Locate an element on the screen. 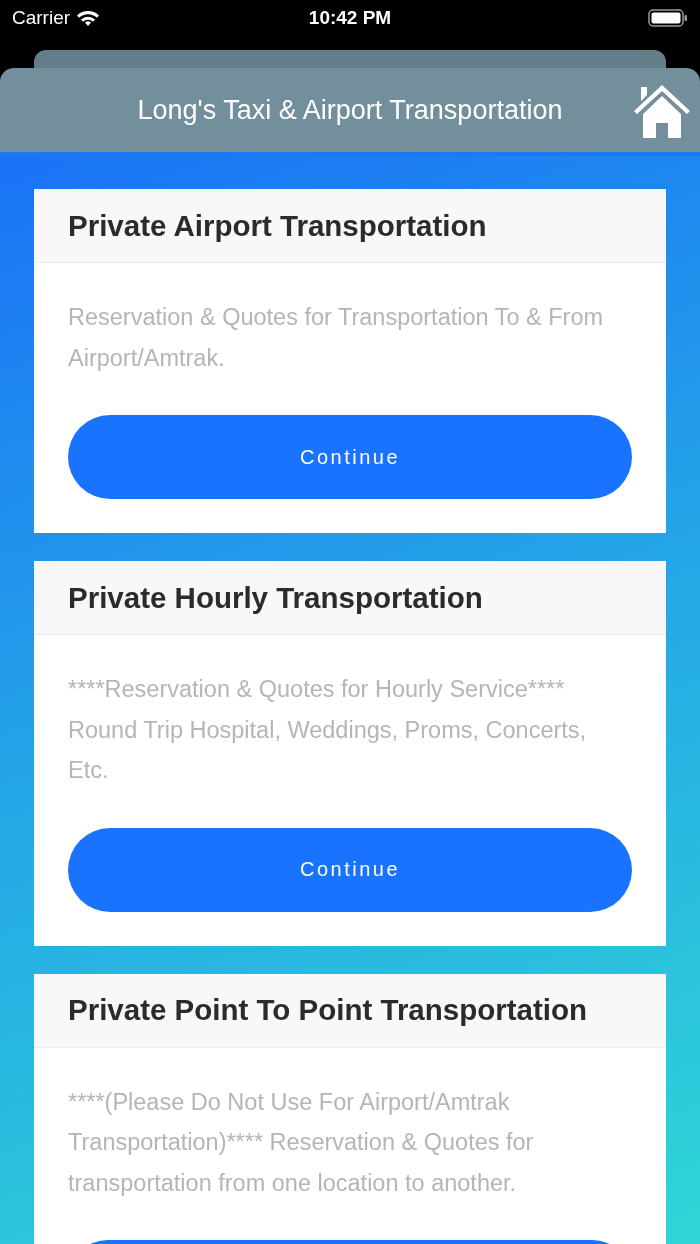 The width and height of the screenshot is (700, 1244). battery-icon is located at coordinates (668, 18).